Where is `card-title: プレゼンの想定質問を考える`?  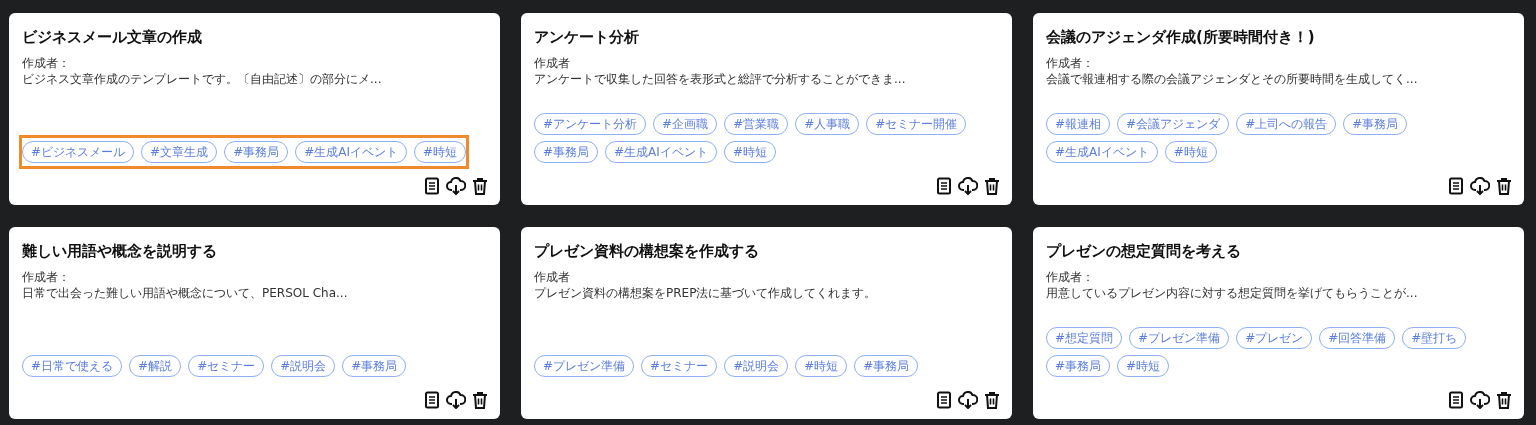 card-title: プレゼンの想定質問を考える is located at coordinates (1144, 251).